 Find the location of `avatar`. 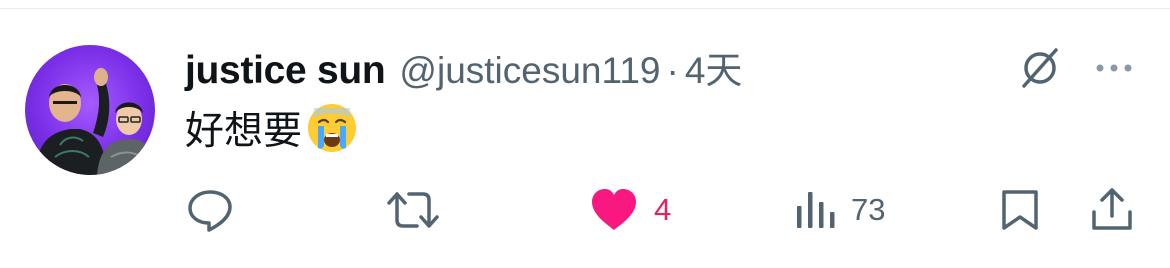

avatar is located at coordinates (90, 110).